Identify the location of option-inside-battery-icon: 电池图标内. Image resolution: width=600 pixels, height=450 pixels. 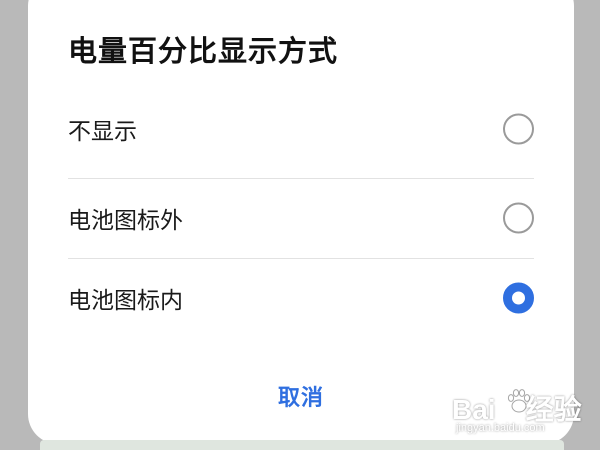
(301, 298).